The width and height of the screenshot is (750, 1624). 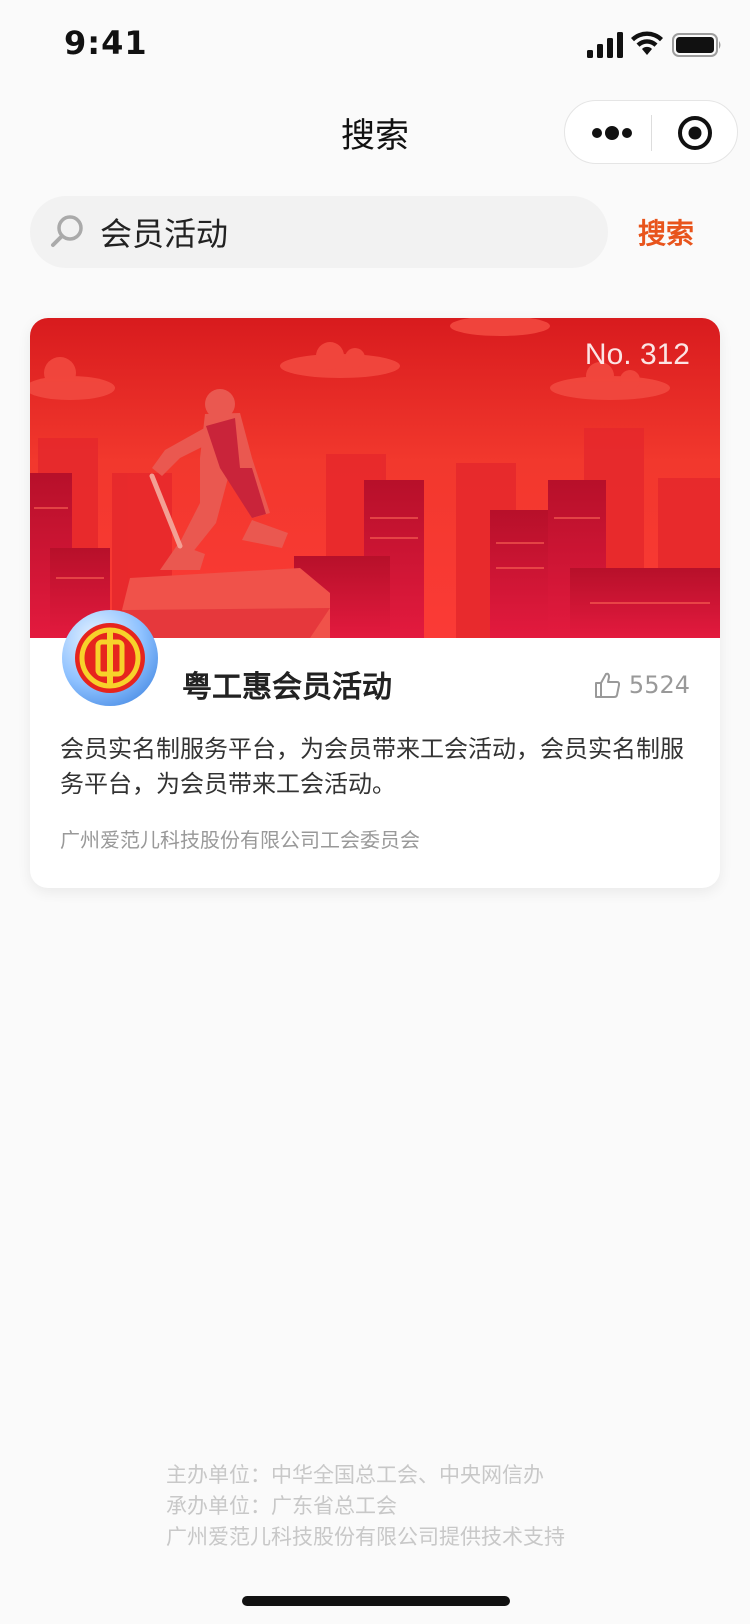 I want to click on footer-sponsor: 主办单位：中华全国总工会、中央网信办, so click(x=355, y=1475).